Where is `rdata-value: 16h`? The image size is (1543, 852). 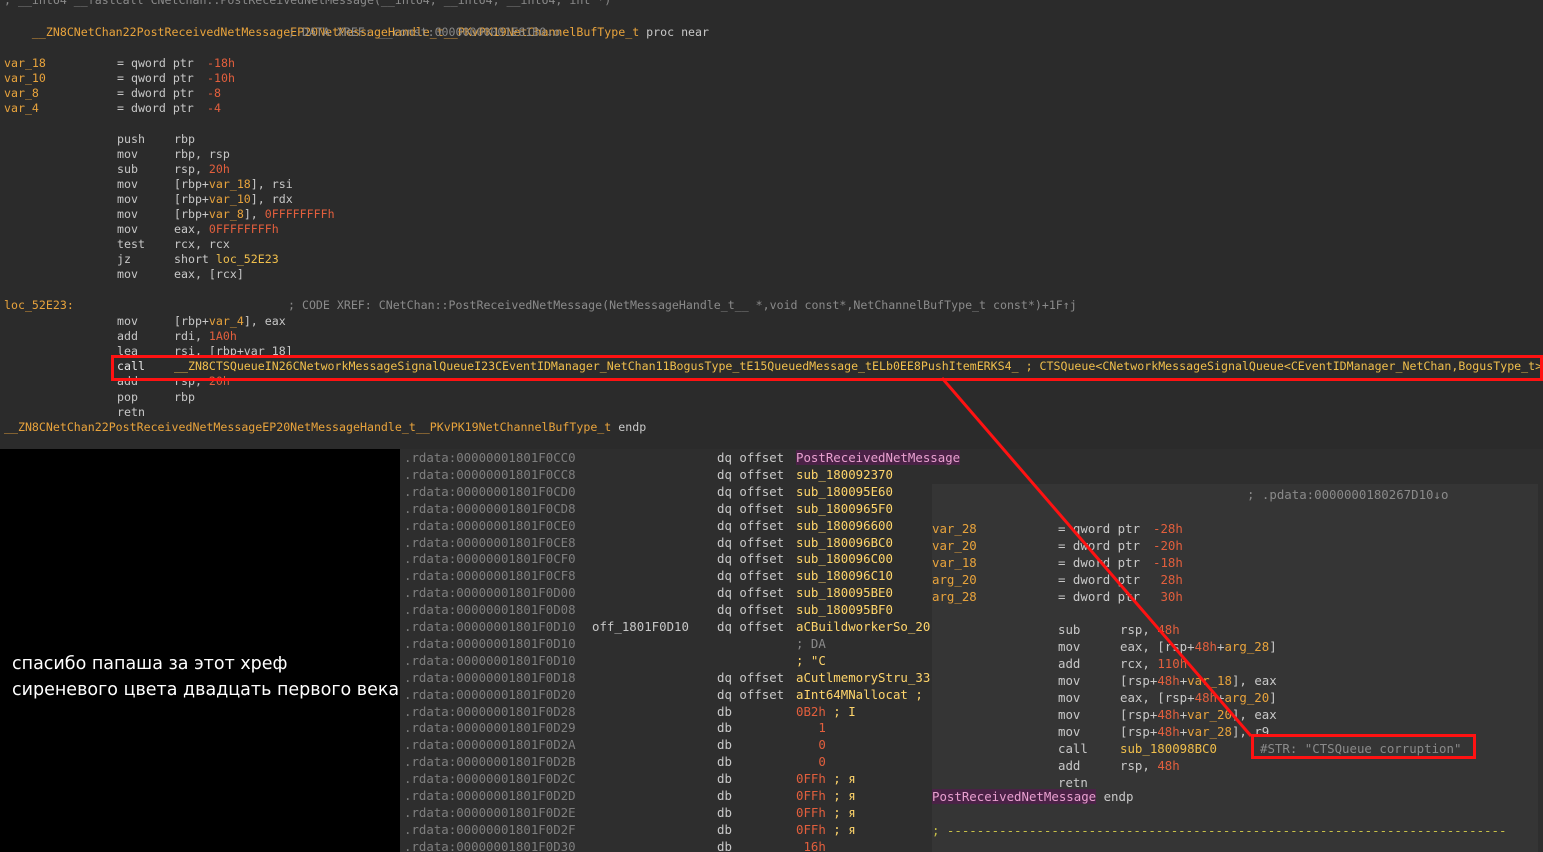
rdata-value: 16h is located at coordinates (811, 845).